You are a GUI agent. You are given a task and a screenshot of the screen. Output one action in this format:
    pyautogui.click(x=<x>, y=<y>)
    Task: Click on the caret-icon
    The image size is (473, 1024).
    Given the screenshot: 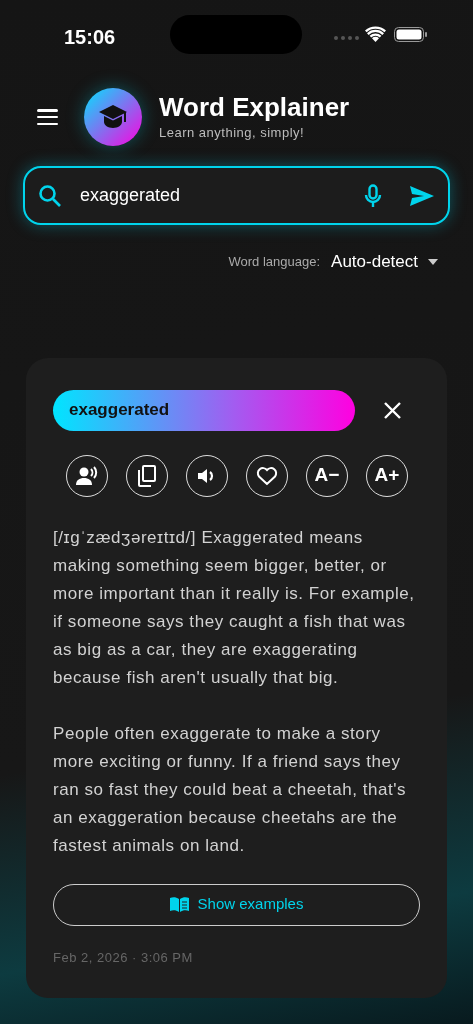 What is the action you would take?
    pyautogui.click(x=433, y=261)
    